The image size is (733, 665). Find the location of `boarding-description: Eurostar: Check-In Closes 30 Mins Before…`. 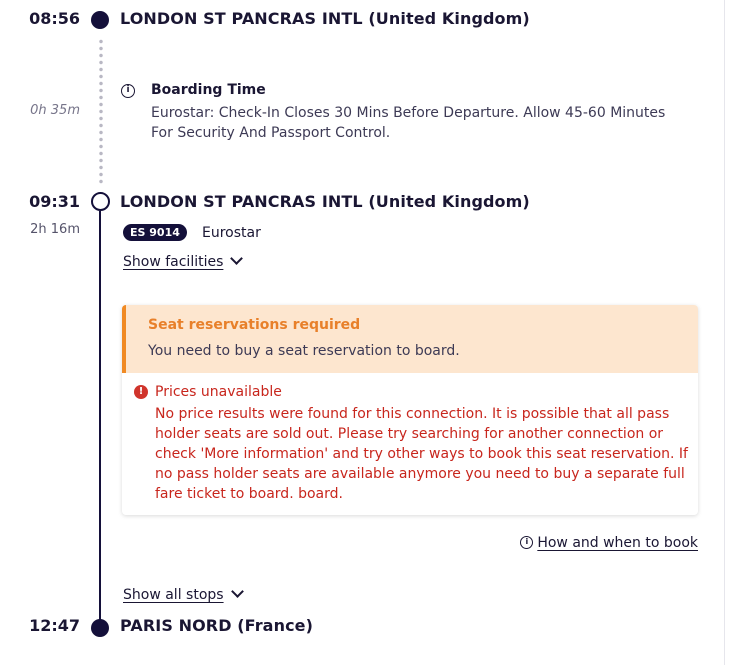

boarding-description: Eurostar: Check-In Closes 30 Mins Before… is located at coordinates (408, 123).